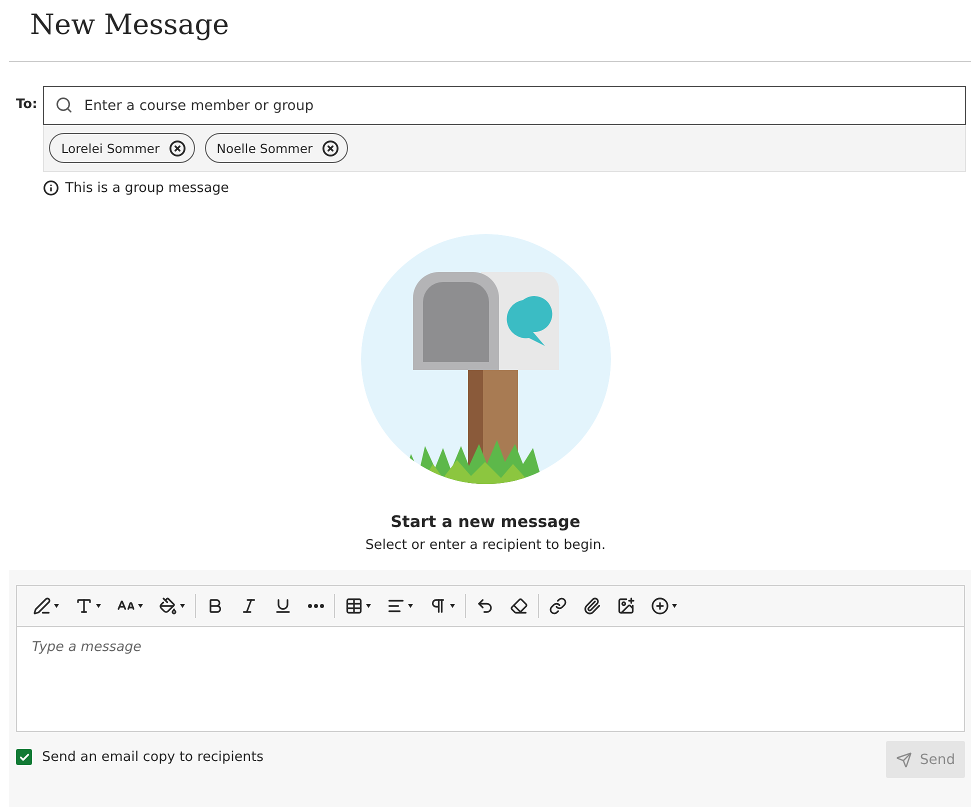 This screenshot has height=807, width=971. What do you see at coordinates (153, 757) in the screenshot?
I see `email-copy-label: Send an email copy to recipients` at bounding box center [153, 757].